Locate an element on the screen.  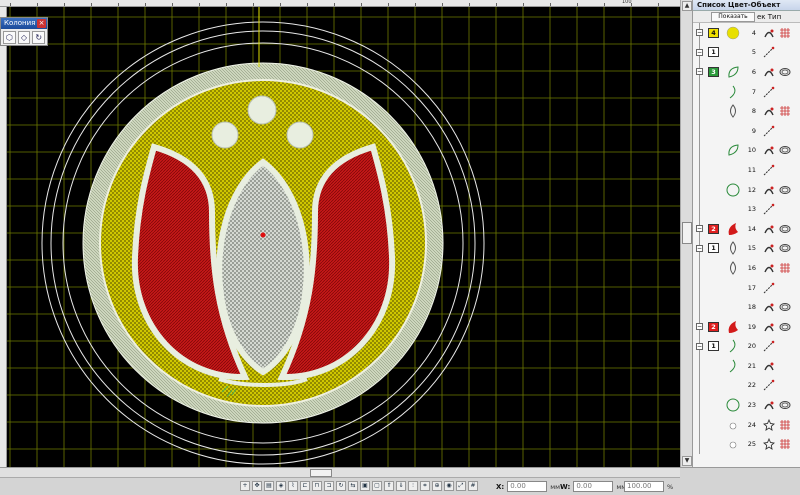
show-button: Показать is located at coordinates (733, 16).